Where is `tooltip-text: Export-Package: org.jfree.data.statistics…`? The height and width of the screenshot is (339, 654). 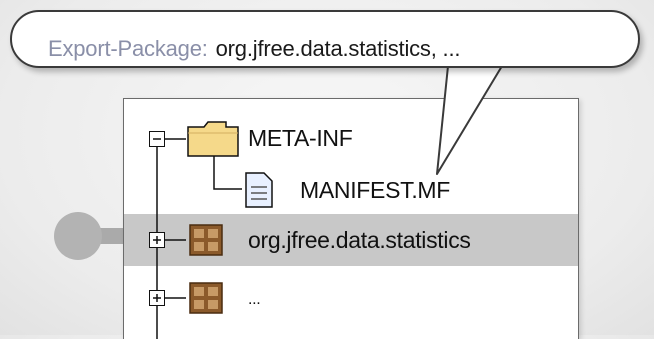
tooltip-text: Export-Package: org.jfree.data.statistics… is located at coordinates (254, 49).